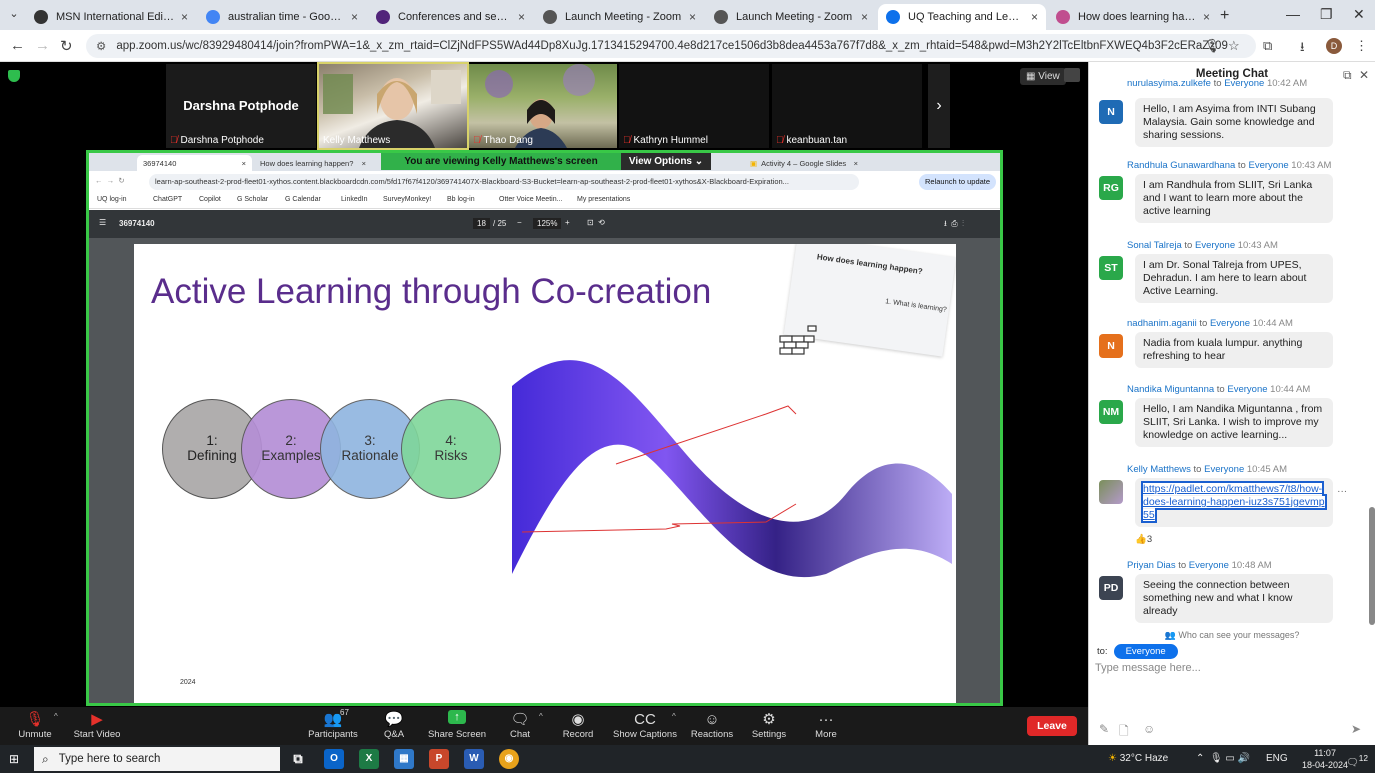 The width and height of the screenshot is (1375, 773). I want to click on file-icon: 🗋, so click(1124, 732).